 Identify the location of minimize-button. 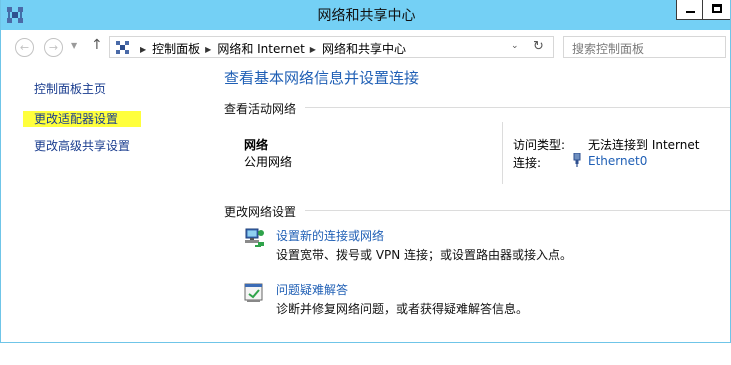
(689, 10).